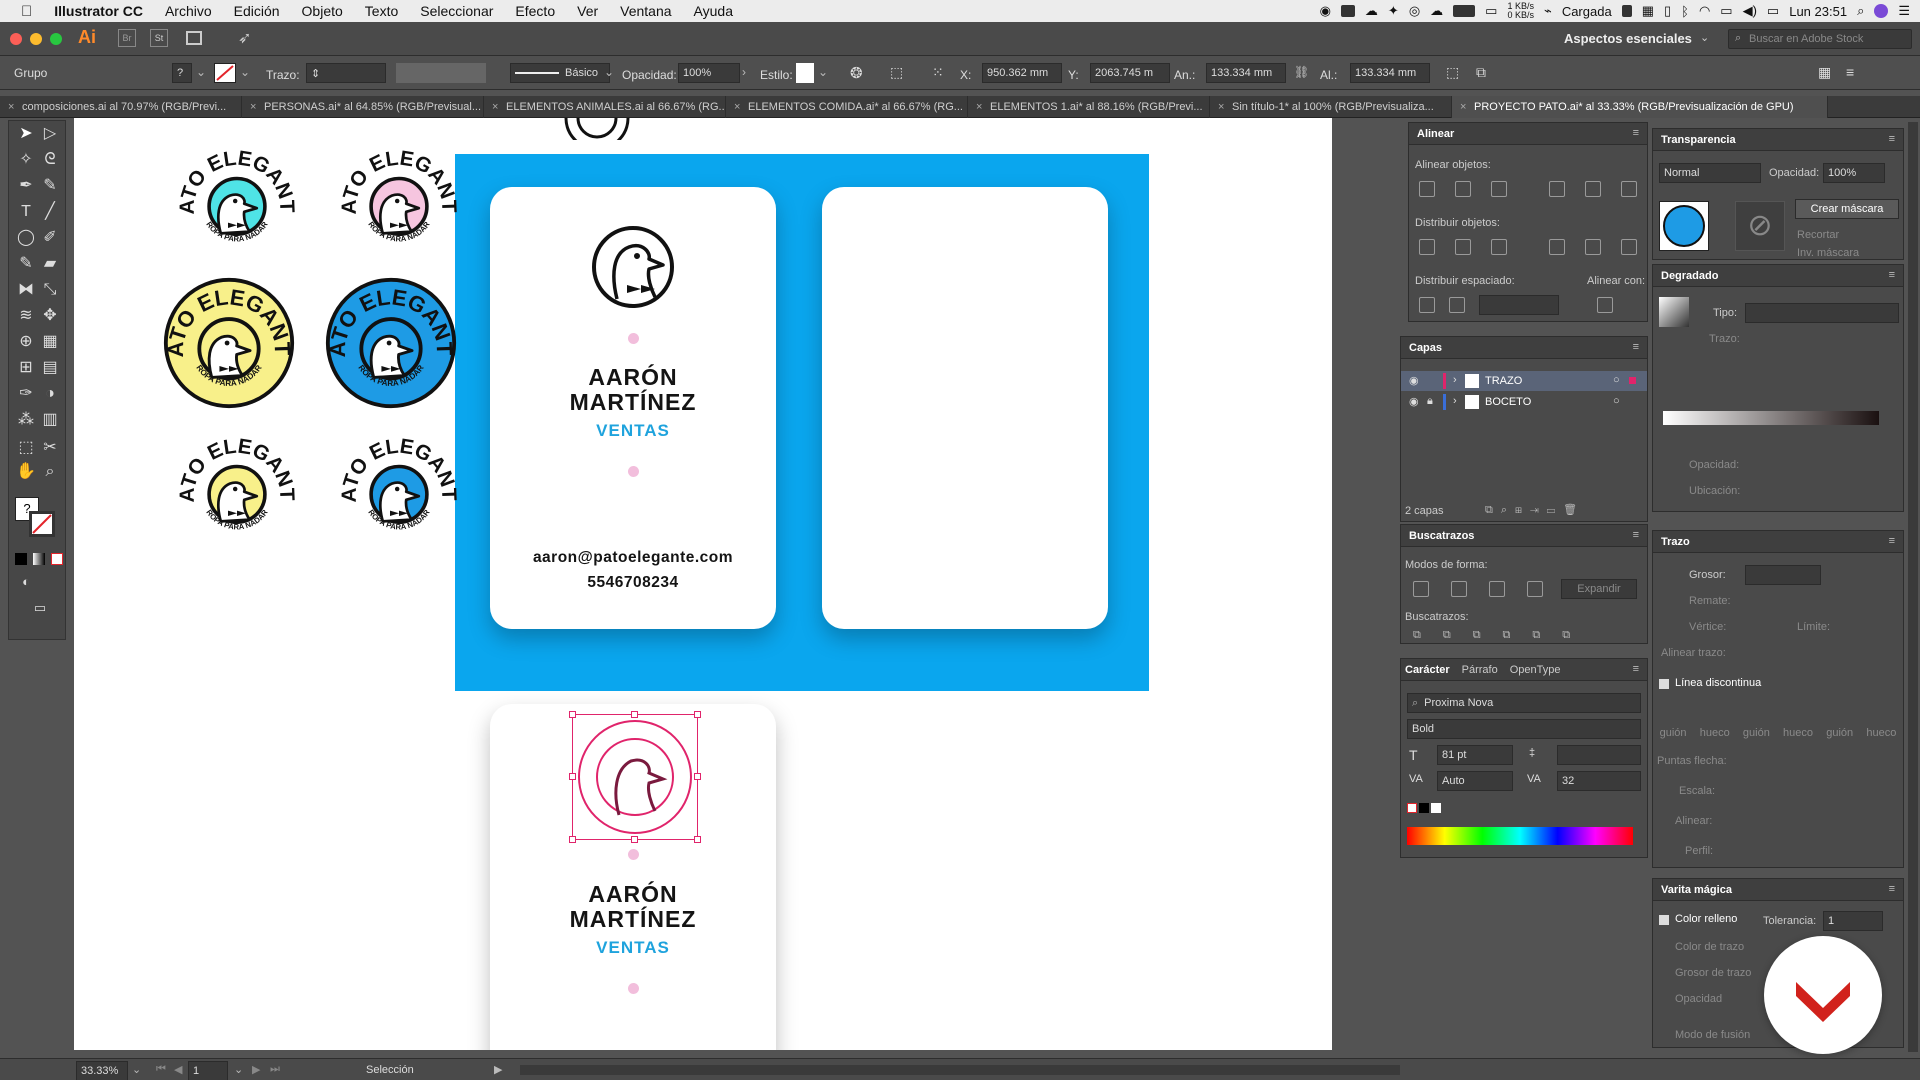 The height and width of the screenshot is (1080, 1920). Describe the element at coordinates (1475, 755) in the screenshot. I see `font-size-field: 81 pt` at that location.